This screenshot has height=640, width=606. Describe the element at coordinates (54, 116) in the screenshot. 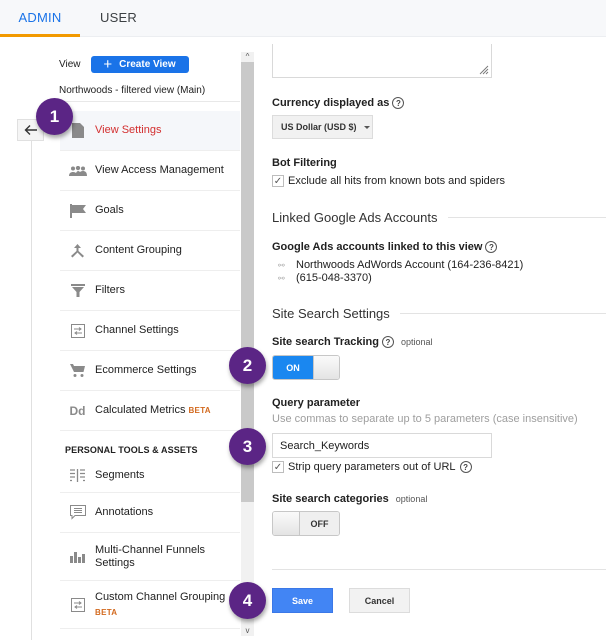

I see `callout-badge-1: 1` at that location.